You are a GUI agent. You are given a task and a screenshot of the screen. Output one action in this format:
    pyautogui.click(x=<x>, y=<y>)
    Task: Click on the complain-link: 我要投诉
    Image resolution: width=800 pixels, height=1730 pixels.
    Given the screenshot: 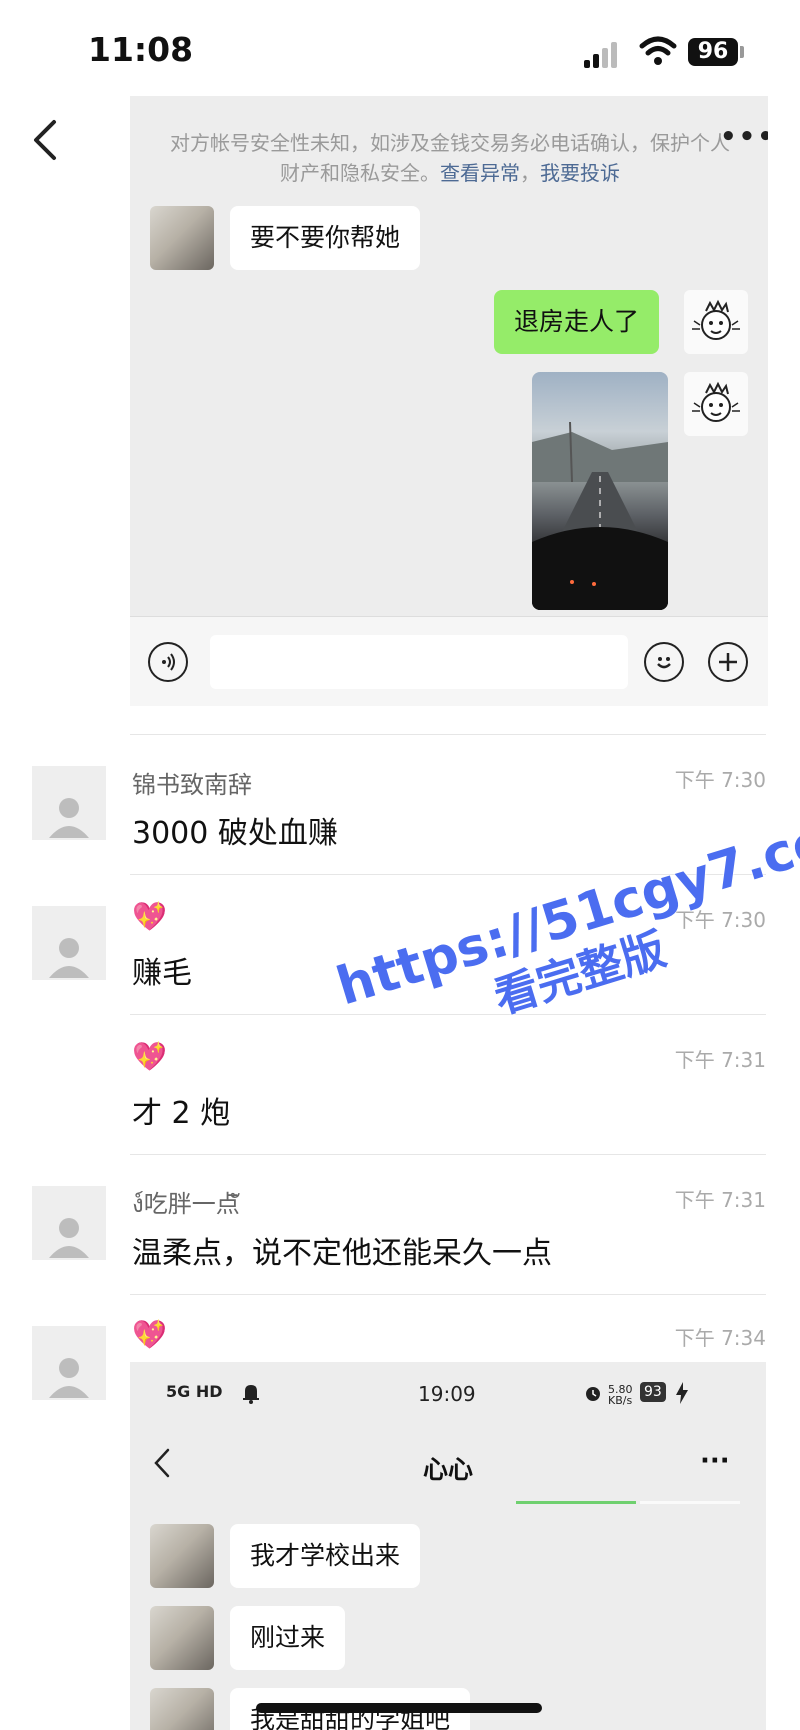 What is the action you would take?
    pyautogui.click(x=580, y=173)
    